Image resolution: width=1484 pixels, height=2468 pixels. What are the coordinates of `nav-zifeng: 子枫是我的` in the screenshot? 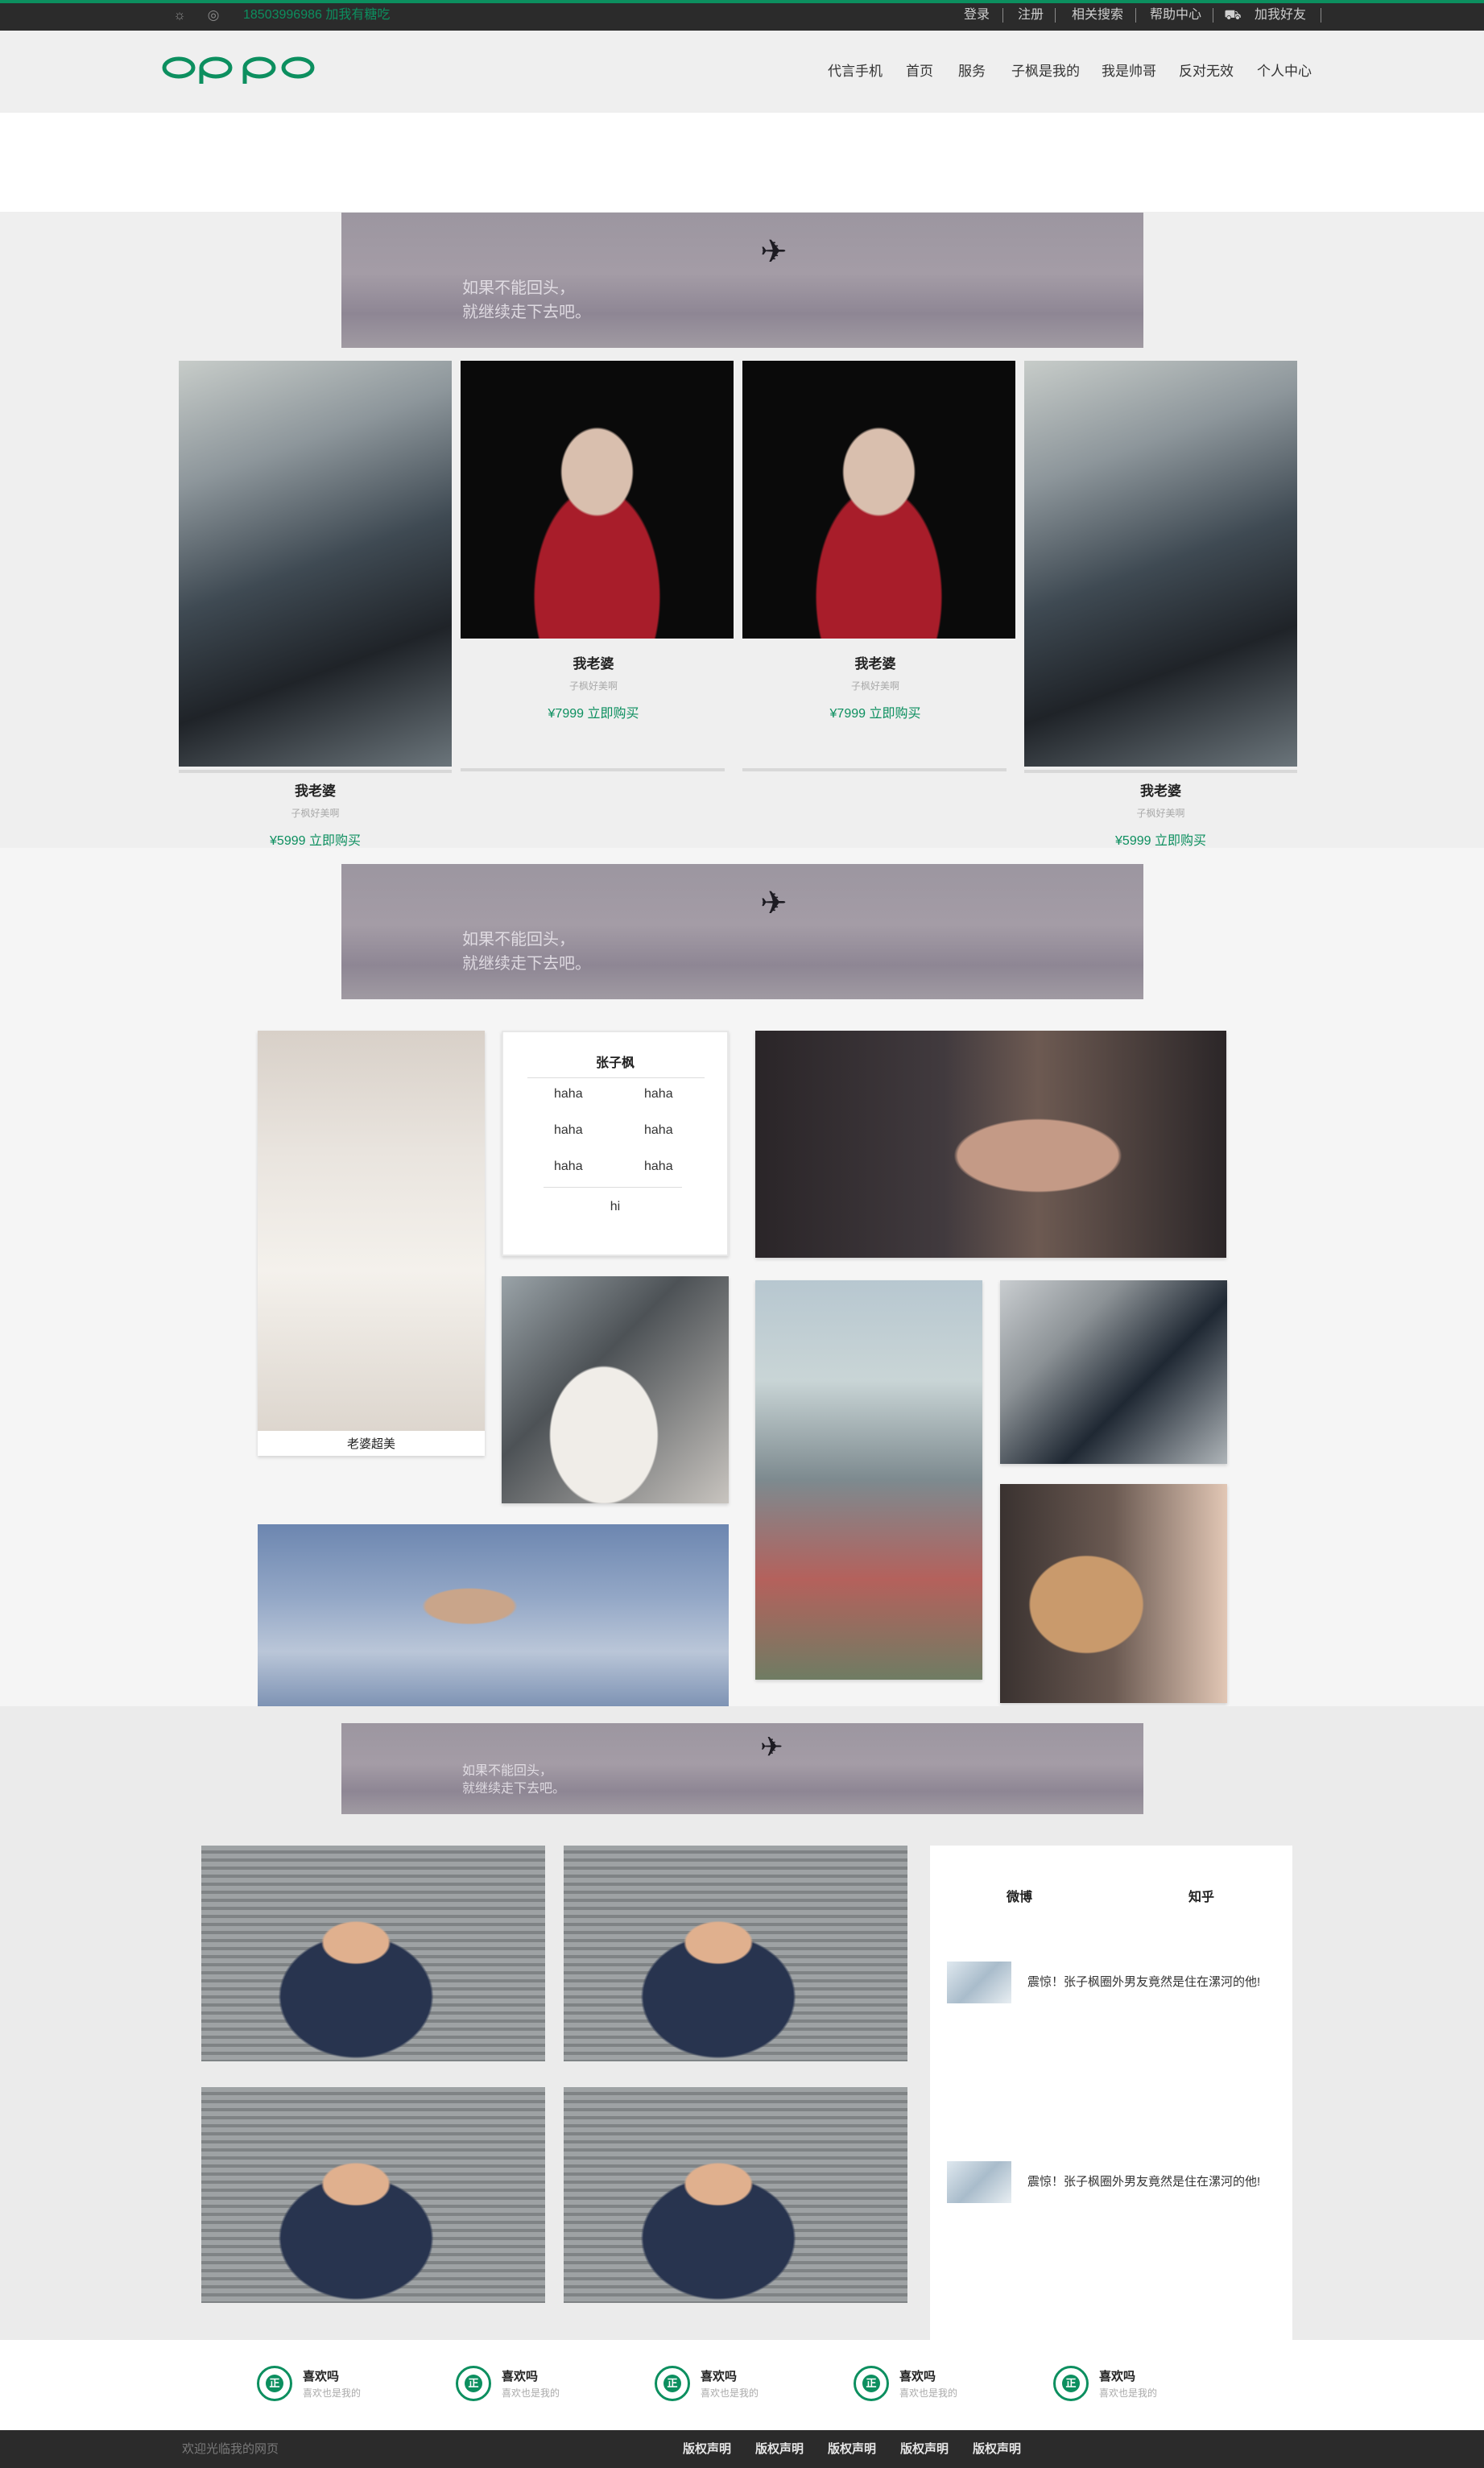 It's located at (1045, 71).